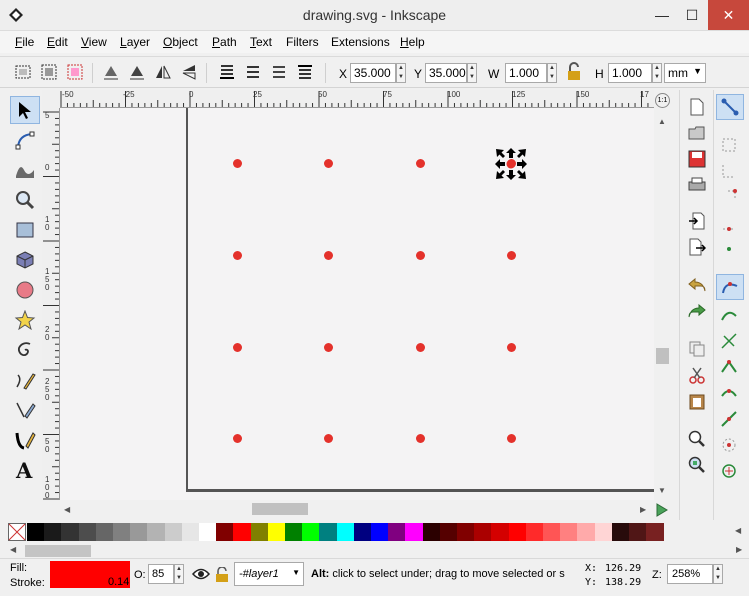 This screenshot has width=749, height=596. Describe the element at coordinates (135, 42) in the screenshot. I see `menu-layer: Layer` at that location.